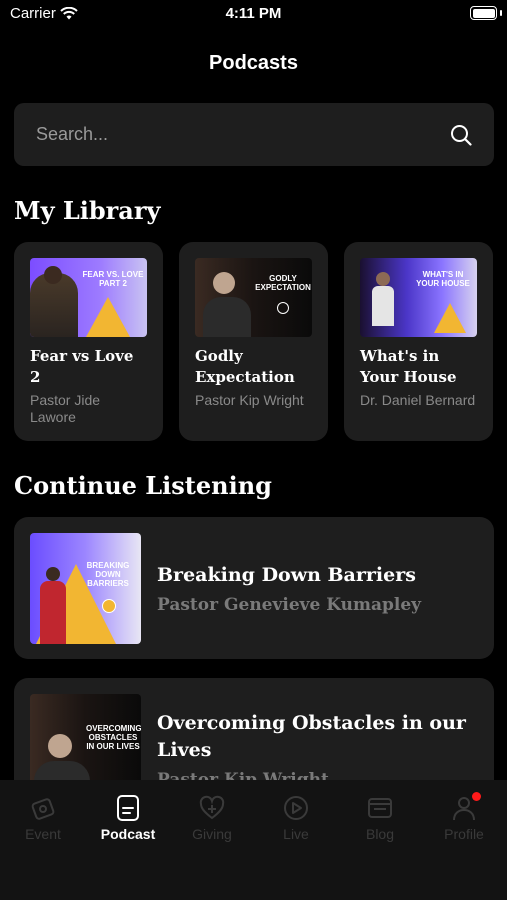 The width and height of the screenshot is (507, 900). What do you see at coordinates (283, 283) in the screenshot?
I see `thumbnail-caption: GODLY EXPECTATION` at bounding box center [283, 283].